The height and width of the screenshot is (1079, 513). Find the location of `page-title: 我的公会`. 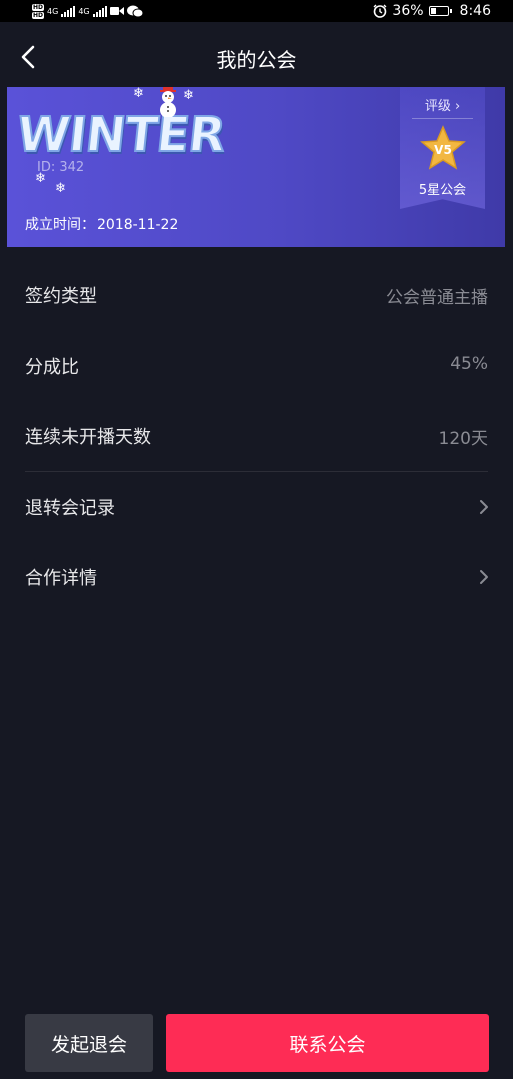

page-title: 我的公会 is located at coordinates (256, 60).